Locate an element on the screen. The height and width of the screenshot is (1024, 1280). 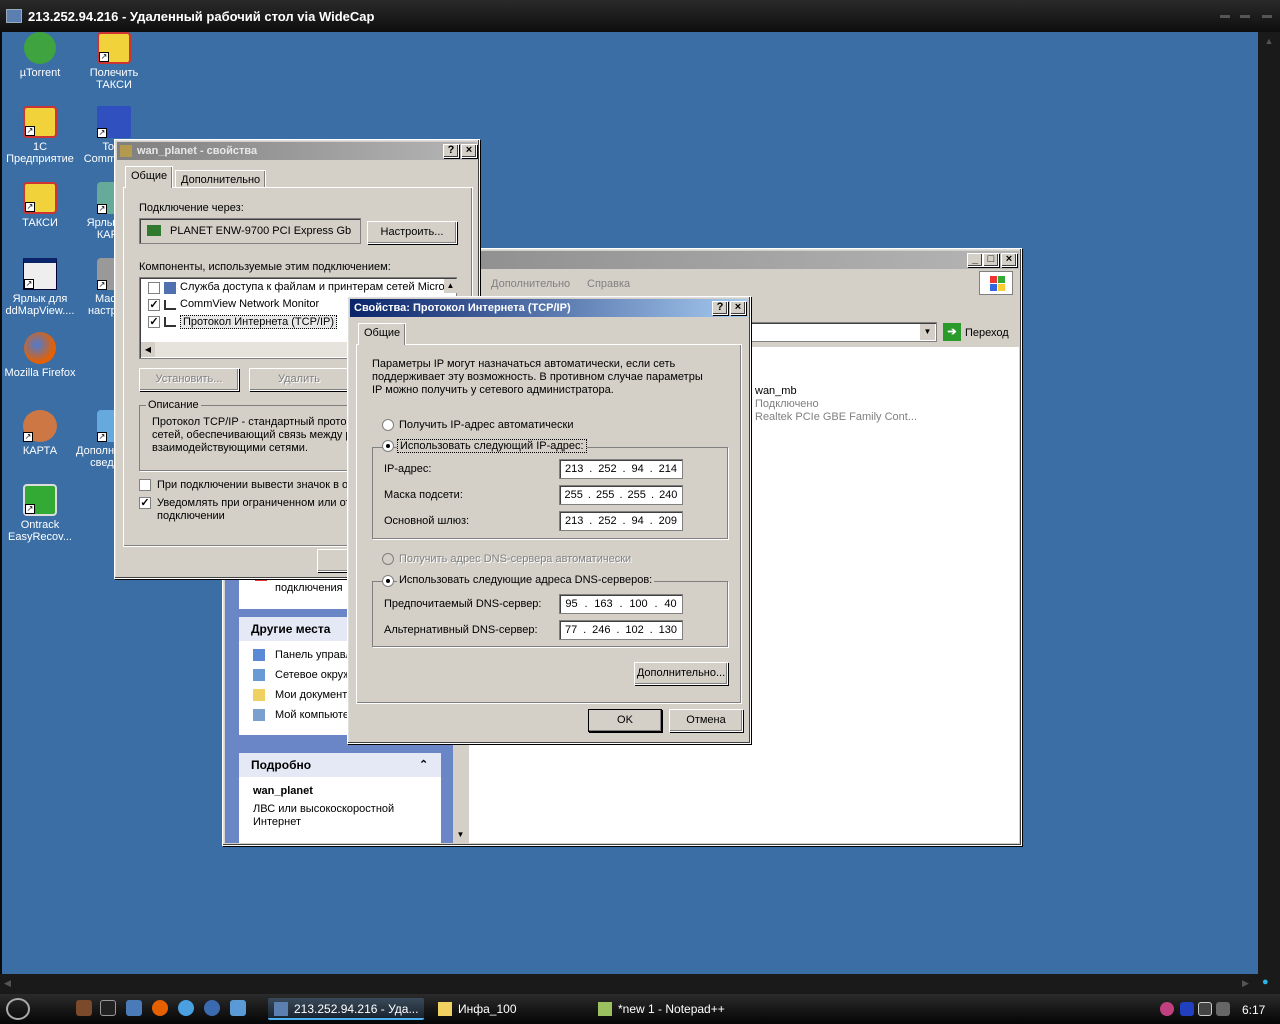
ip-octet: 163 is located at coordinates (603, 604).